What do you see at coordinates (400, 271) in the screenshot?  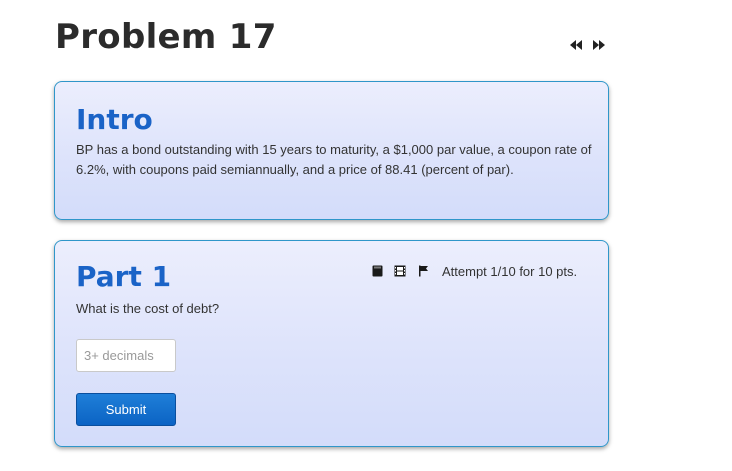 I see `film-icon` at bounding box center [400, 271].